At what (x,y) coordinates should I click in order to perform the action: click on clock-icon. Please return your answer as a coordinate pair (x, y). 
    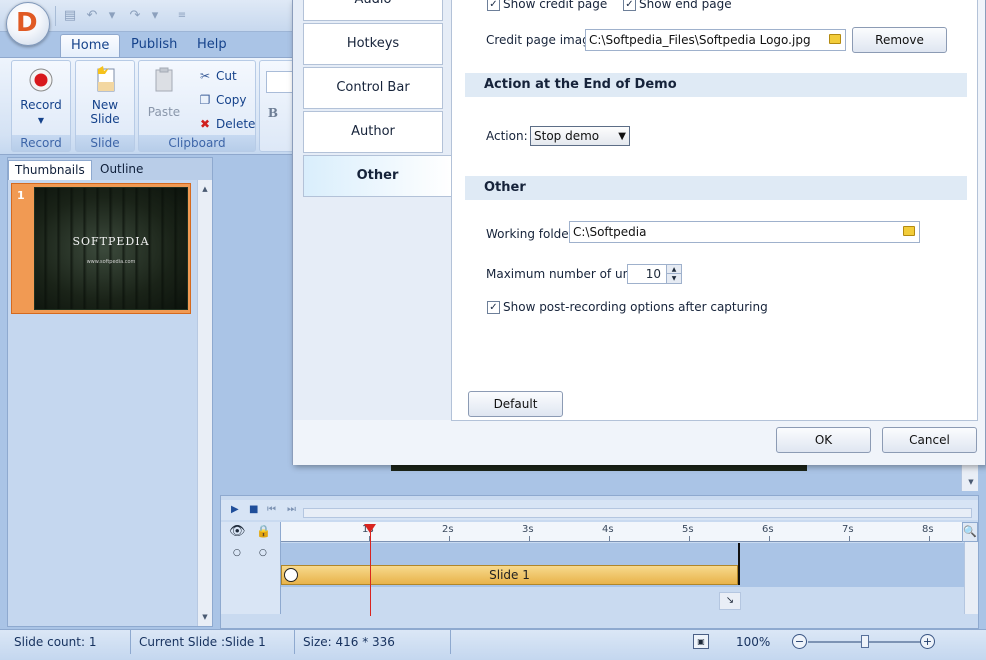
    Looking at the image, I should click on (291, 575).